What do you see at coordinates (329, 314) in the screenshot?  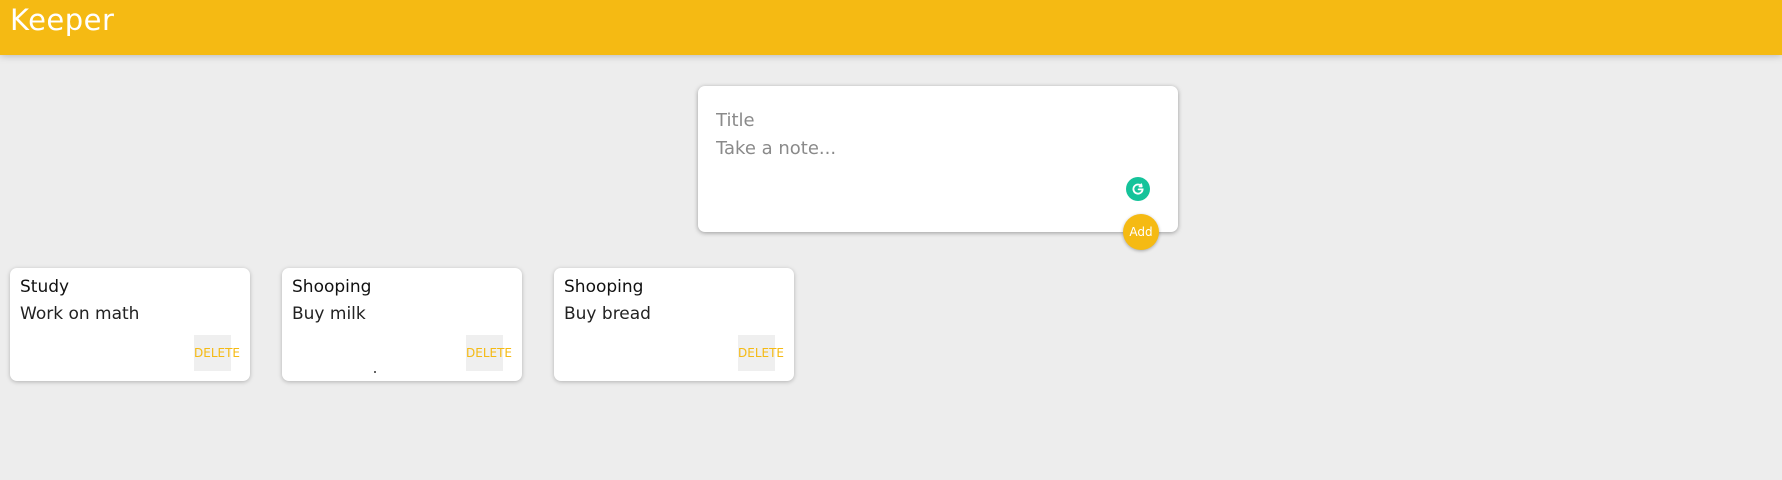 I see `note-content: Buy milk` at bounding box center [329, 314].